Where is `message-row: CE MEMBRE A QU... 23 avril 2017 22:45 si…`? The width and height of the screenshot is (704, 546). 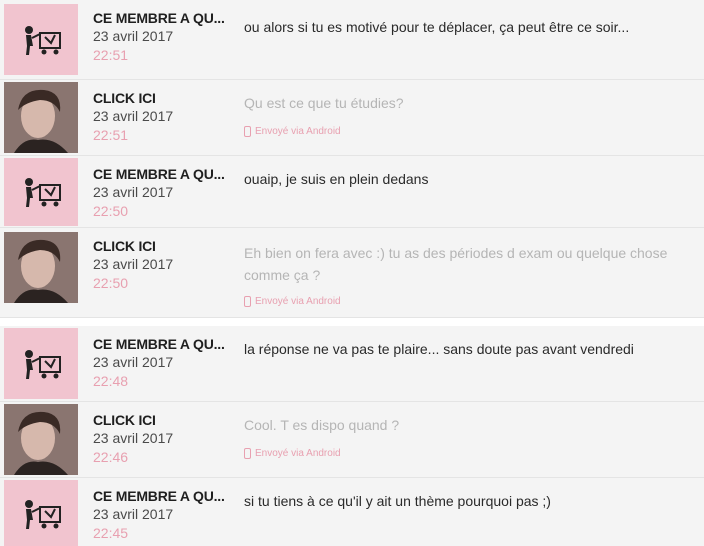 message-row: CE MEMBRE A QU... 23 avril 2017 22:45 si… is located at coordinates (352, 512).